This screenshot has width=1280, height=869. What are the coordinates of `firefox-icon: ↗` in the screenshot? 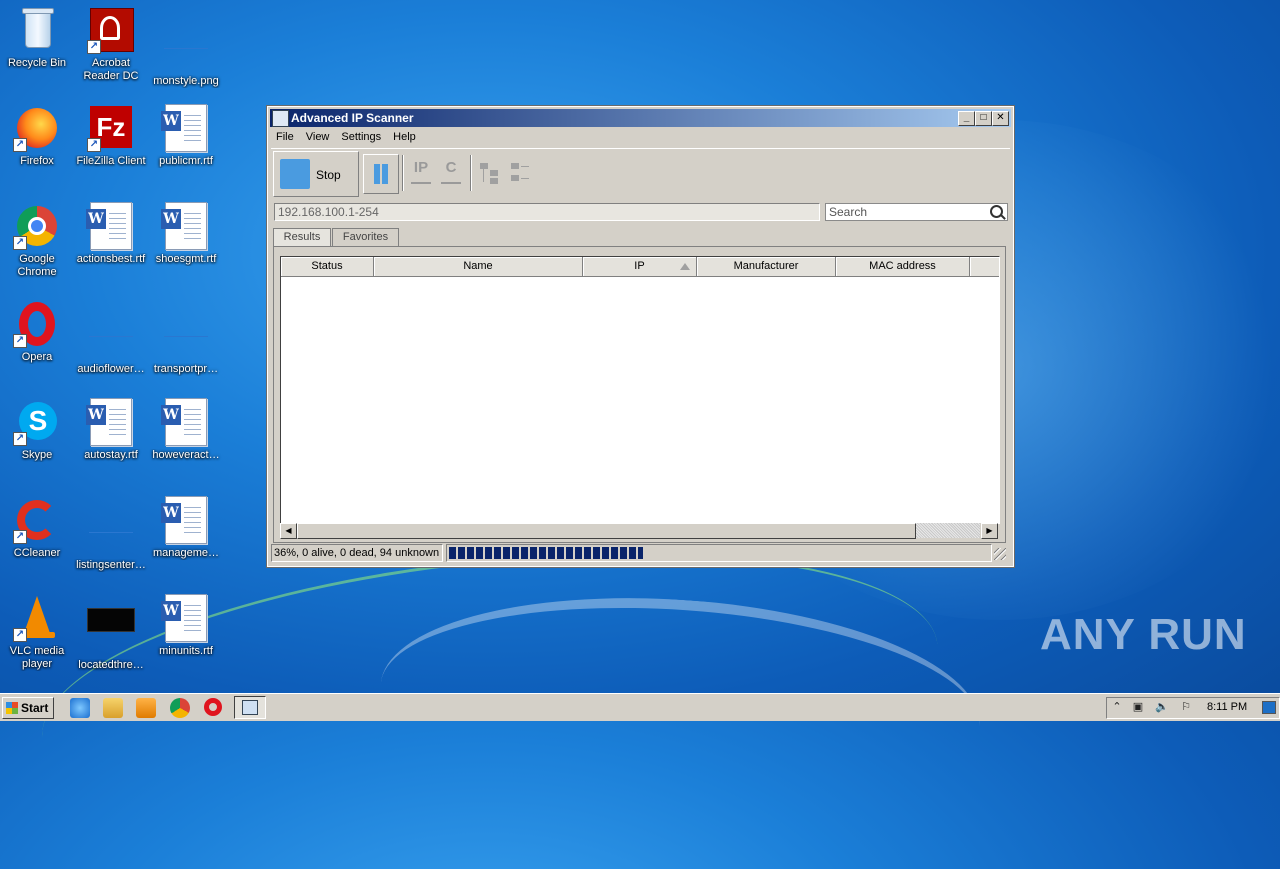 It's located at (37, 128).